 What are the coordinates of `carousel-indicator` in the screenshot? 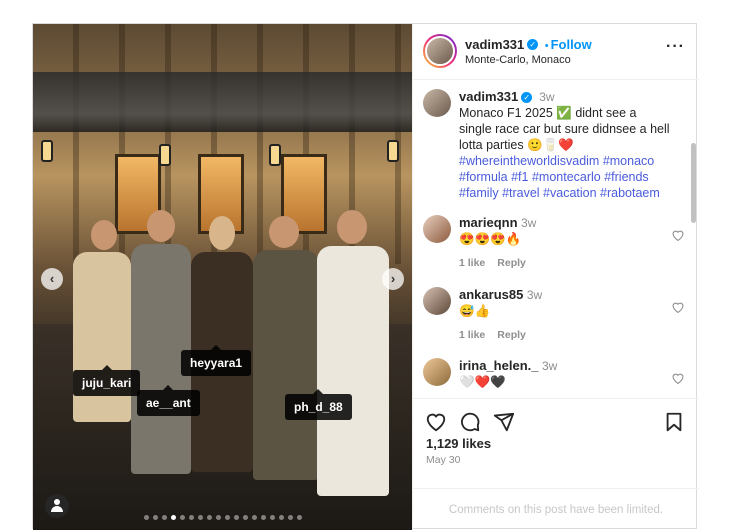 It's located at (222, 517).